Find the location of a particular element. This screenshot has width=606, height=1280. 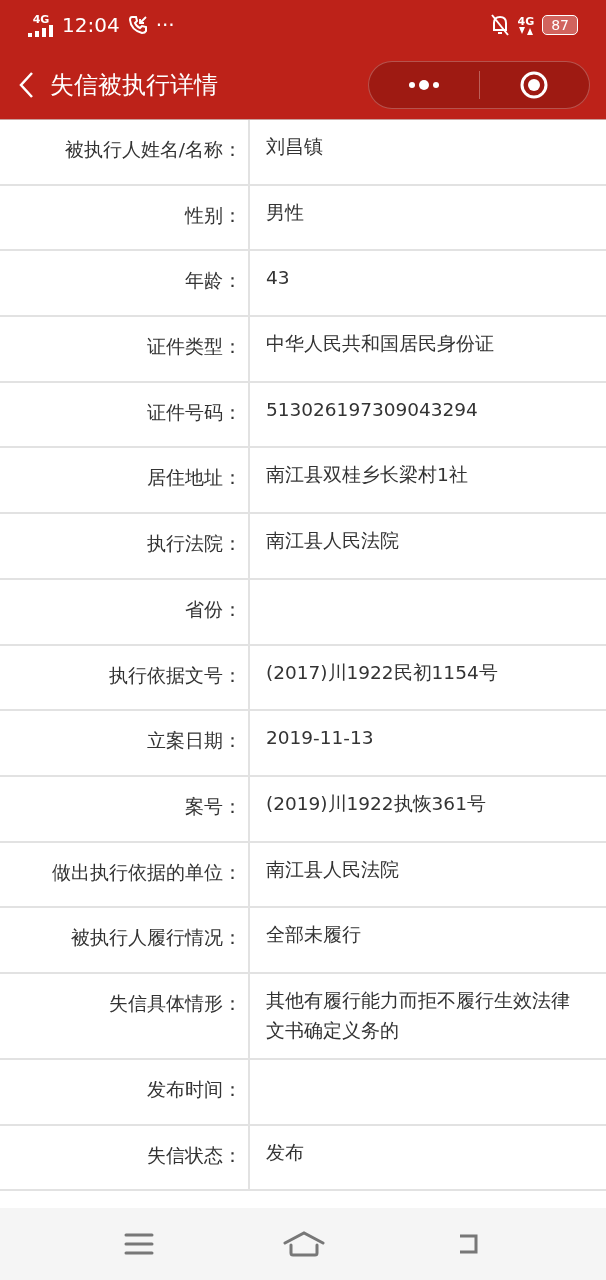

phone-icon is located at coordinates (137, 25).